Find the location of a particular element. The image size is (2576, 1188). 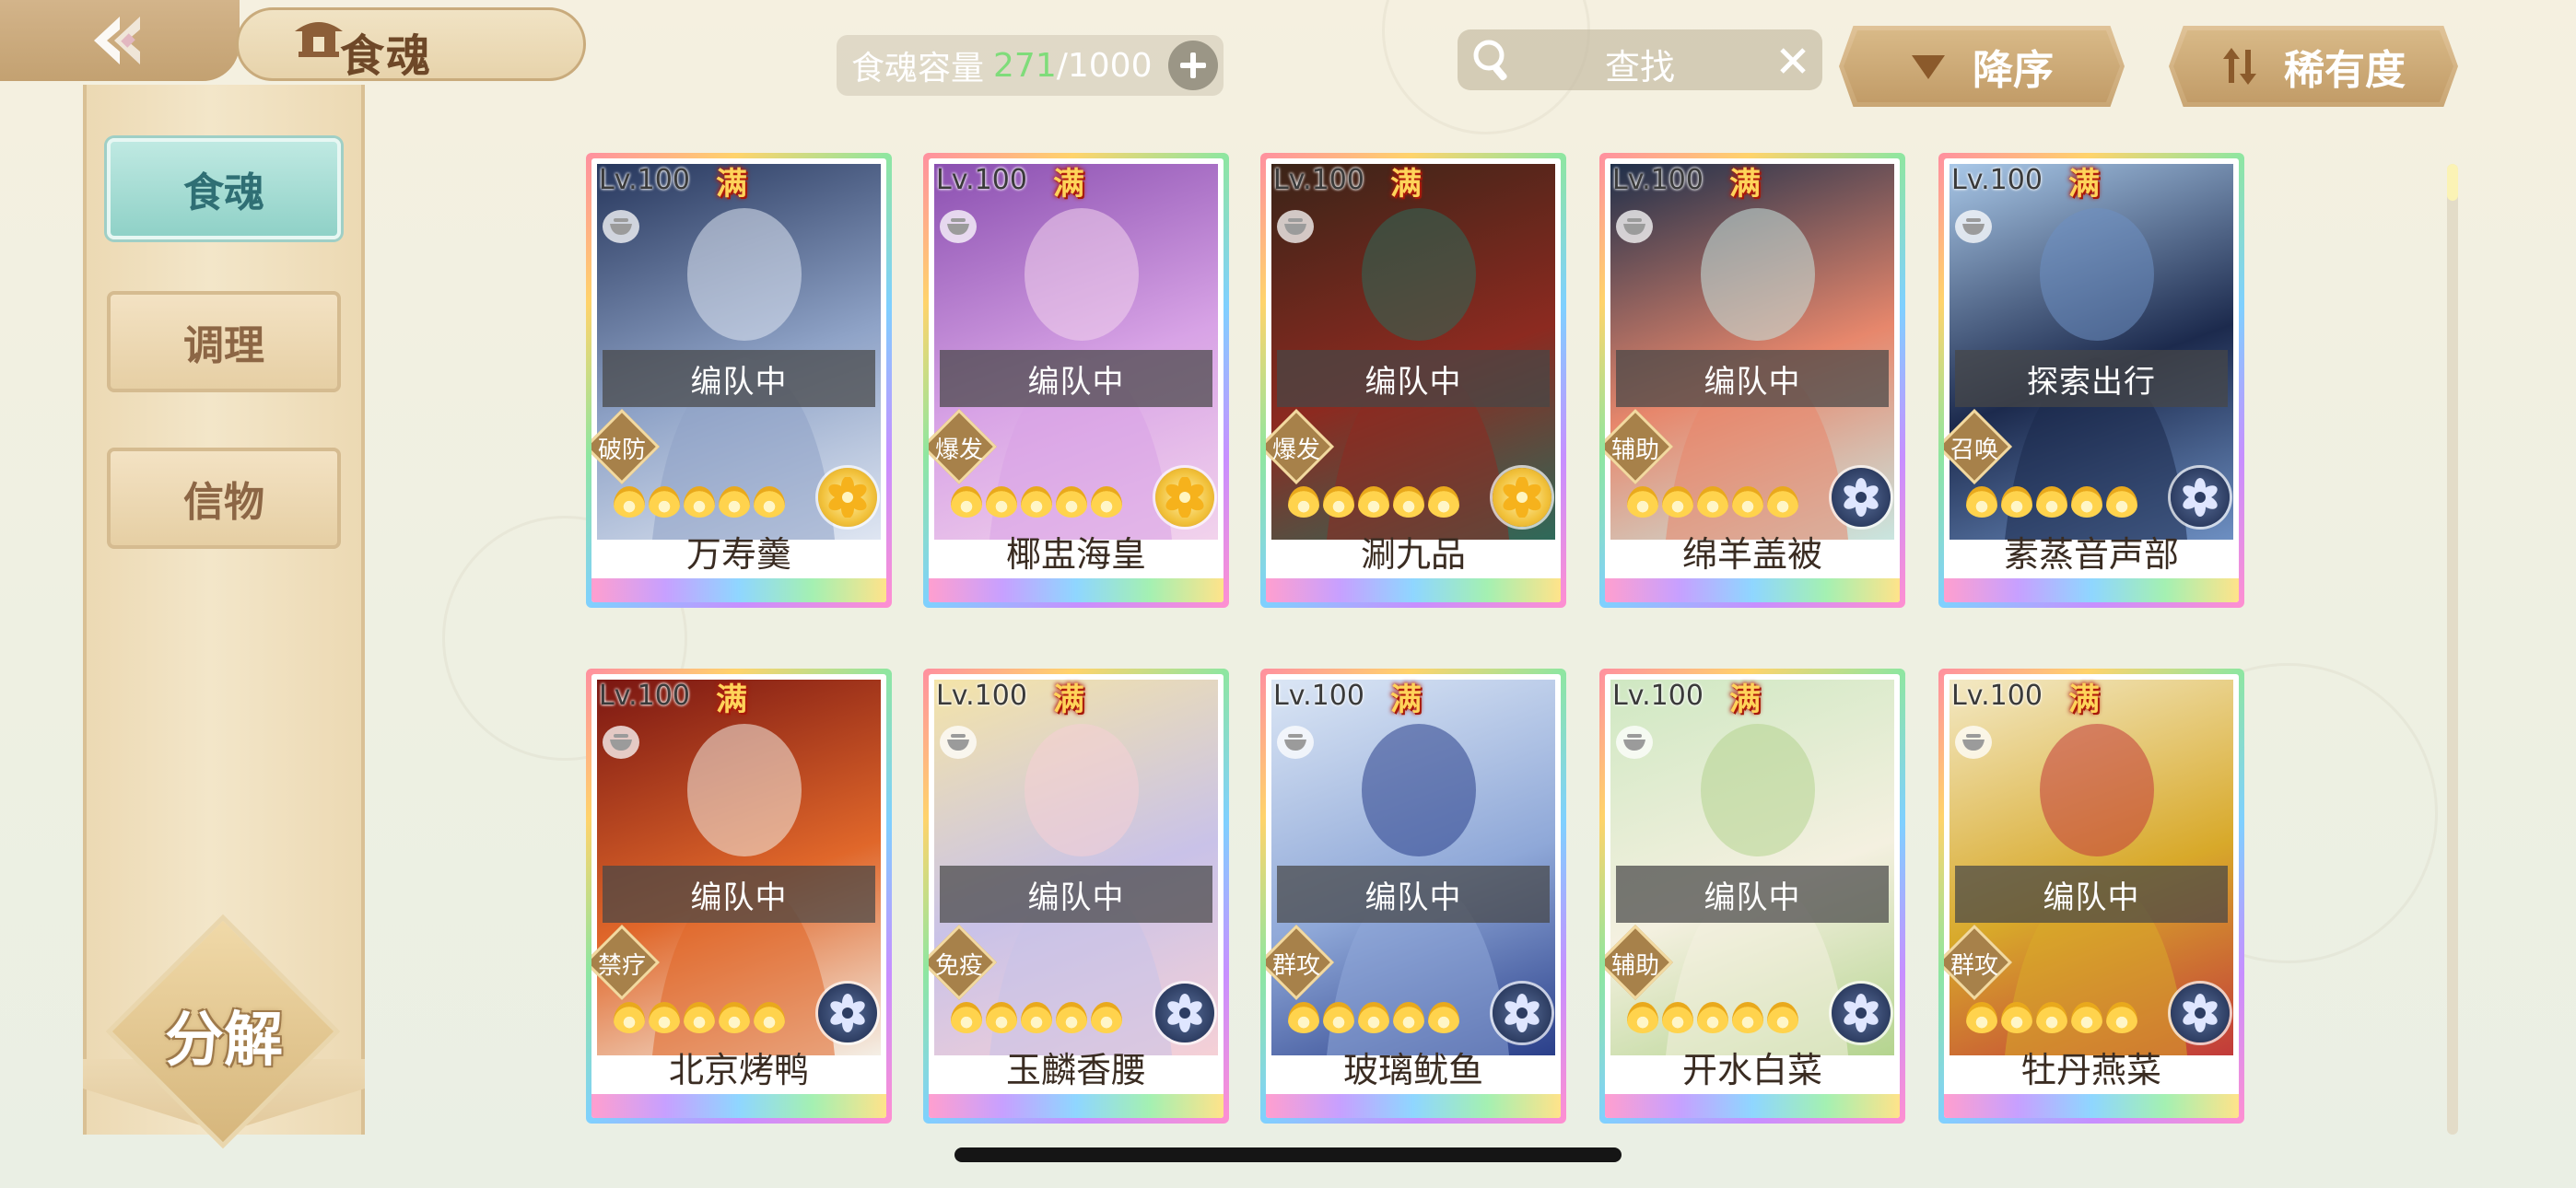

food-soul-card: Lv.100 满 编队中 破防 万寿羹 is located at coordinates (739, 380).